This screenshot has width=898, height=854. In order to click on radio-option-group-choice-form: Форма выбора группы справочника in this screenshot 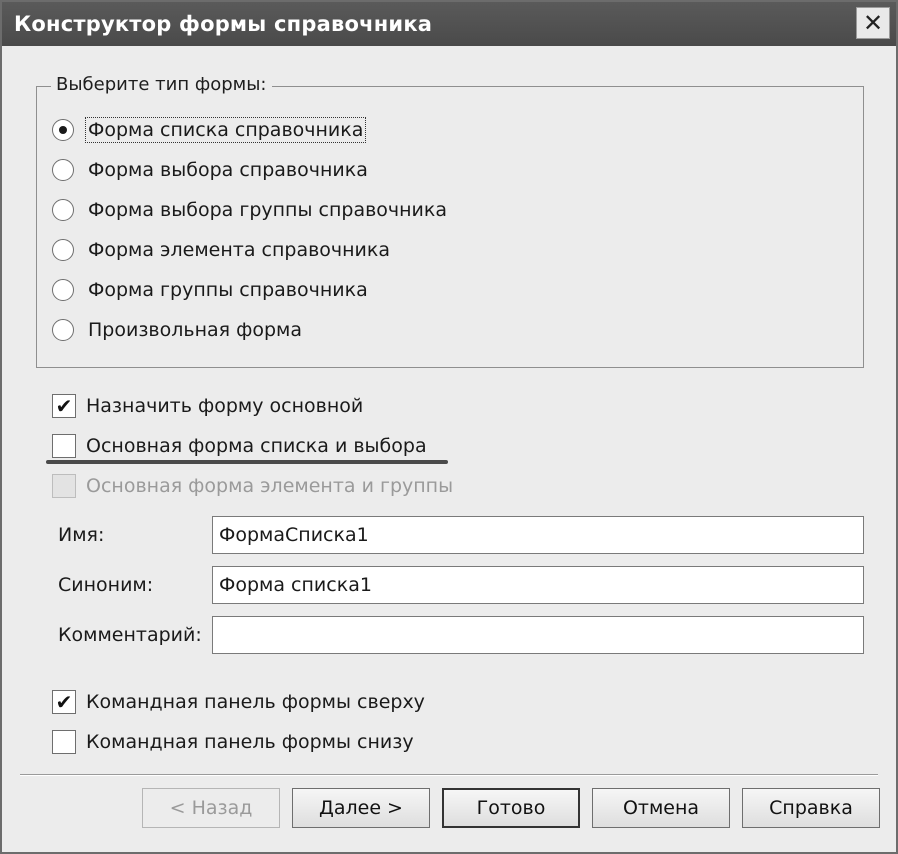, I will do `click(250, 210)`.